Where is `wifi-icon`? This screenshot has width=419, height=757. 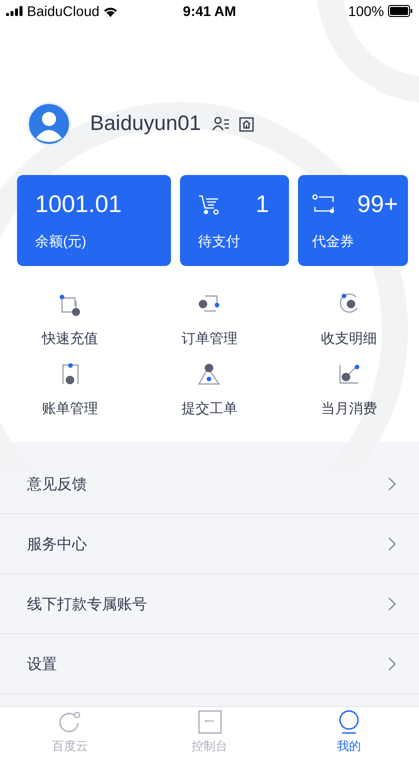 wifi-icon is located at coordinates (110, 11).